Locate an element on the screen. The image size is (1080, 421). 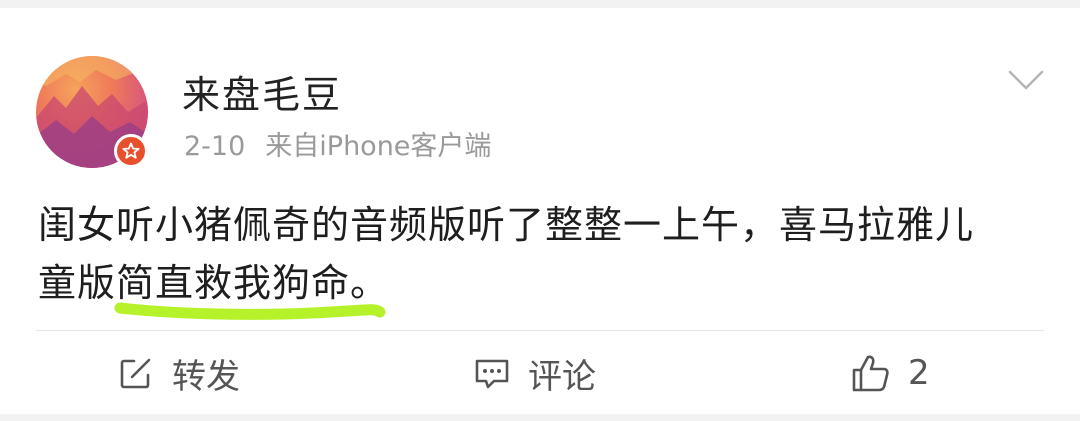
highlighter-underline-mark is located at coordinates (250, 311).